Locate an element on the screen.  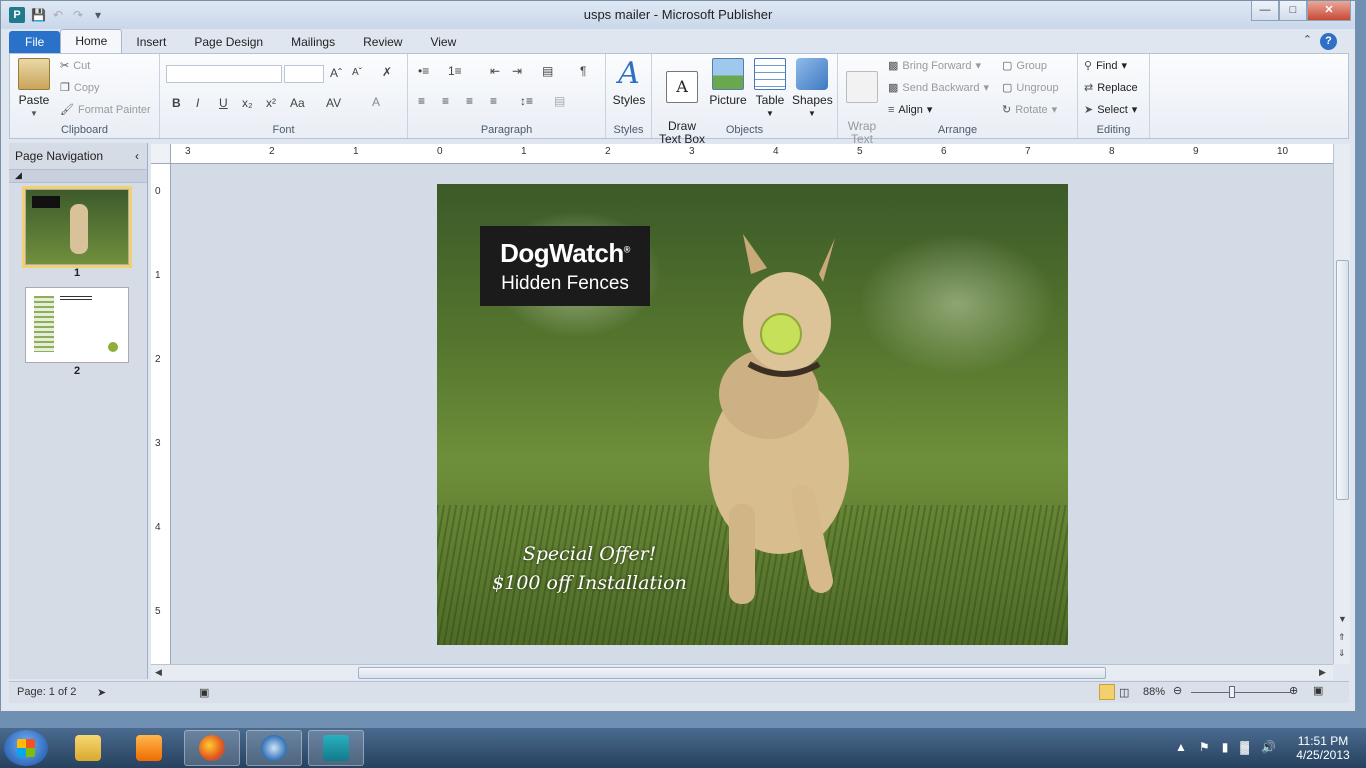
scroll-left-arrow-icon: ◀ is located at coordinates (158, 672).